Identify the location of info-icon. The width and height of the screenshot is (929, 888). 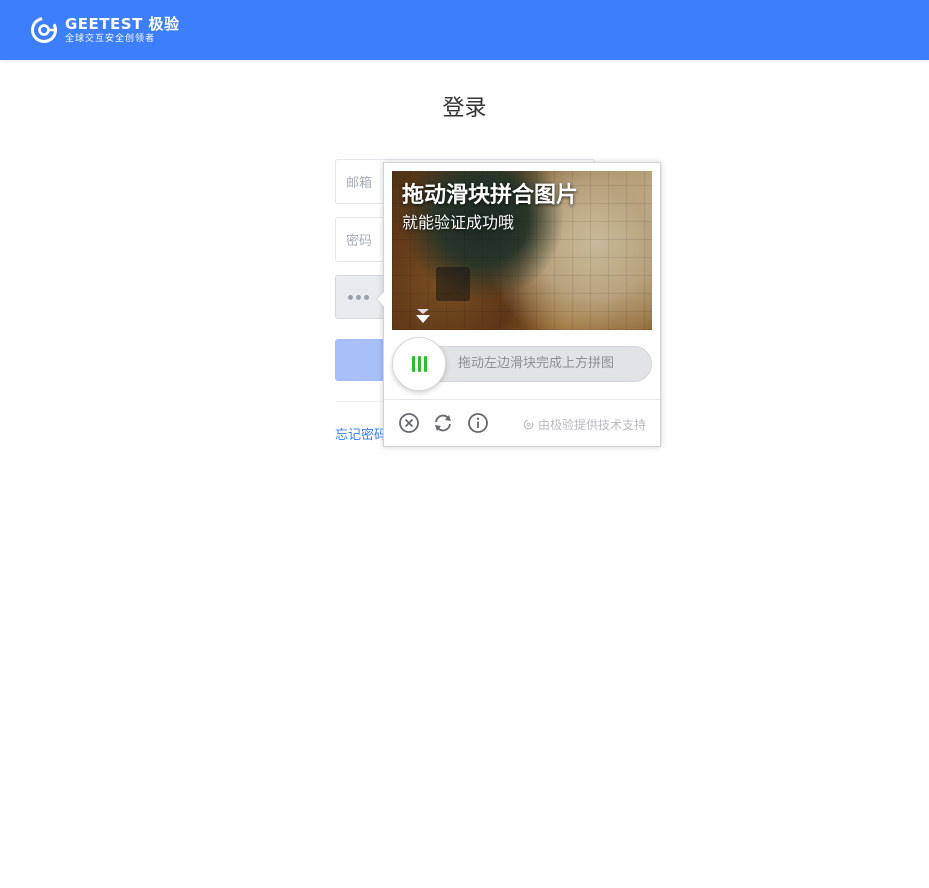
(478, 423).